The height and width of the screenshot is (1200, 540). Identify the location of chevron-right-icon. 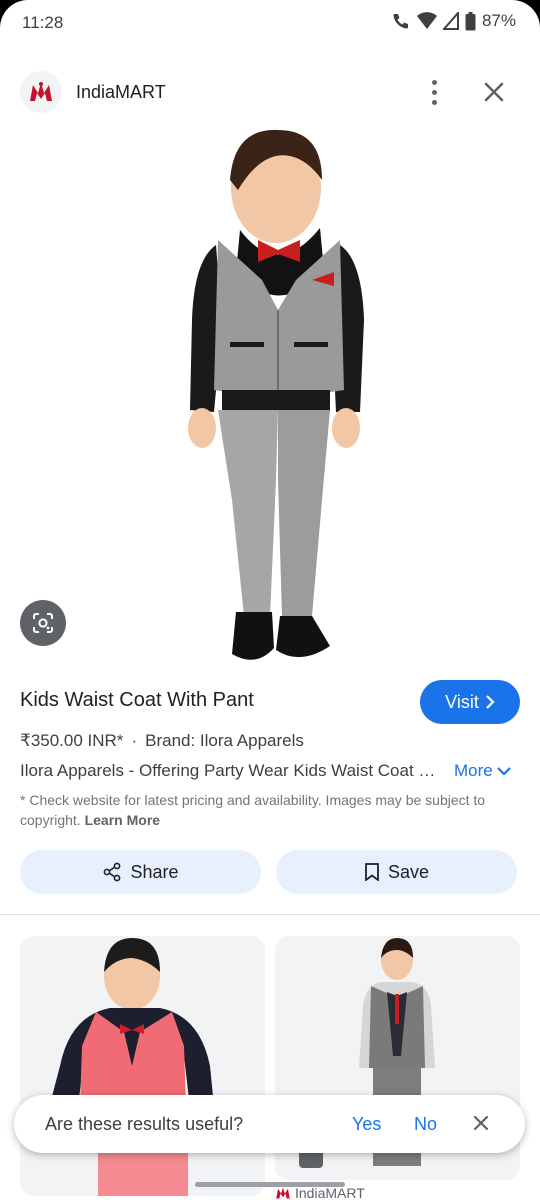
(490, 702).